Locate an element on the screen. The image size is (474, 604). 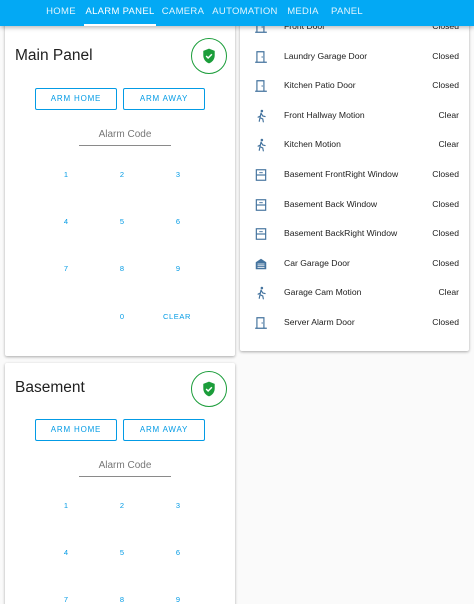
keypad-clear-button: CLEAR is located at coordinates (177, 317).